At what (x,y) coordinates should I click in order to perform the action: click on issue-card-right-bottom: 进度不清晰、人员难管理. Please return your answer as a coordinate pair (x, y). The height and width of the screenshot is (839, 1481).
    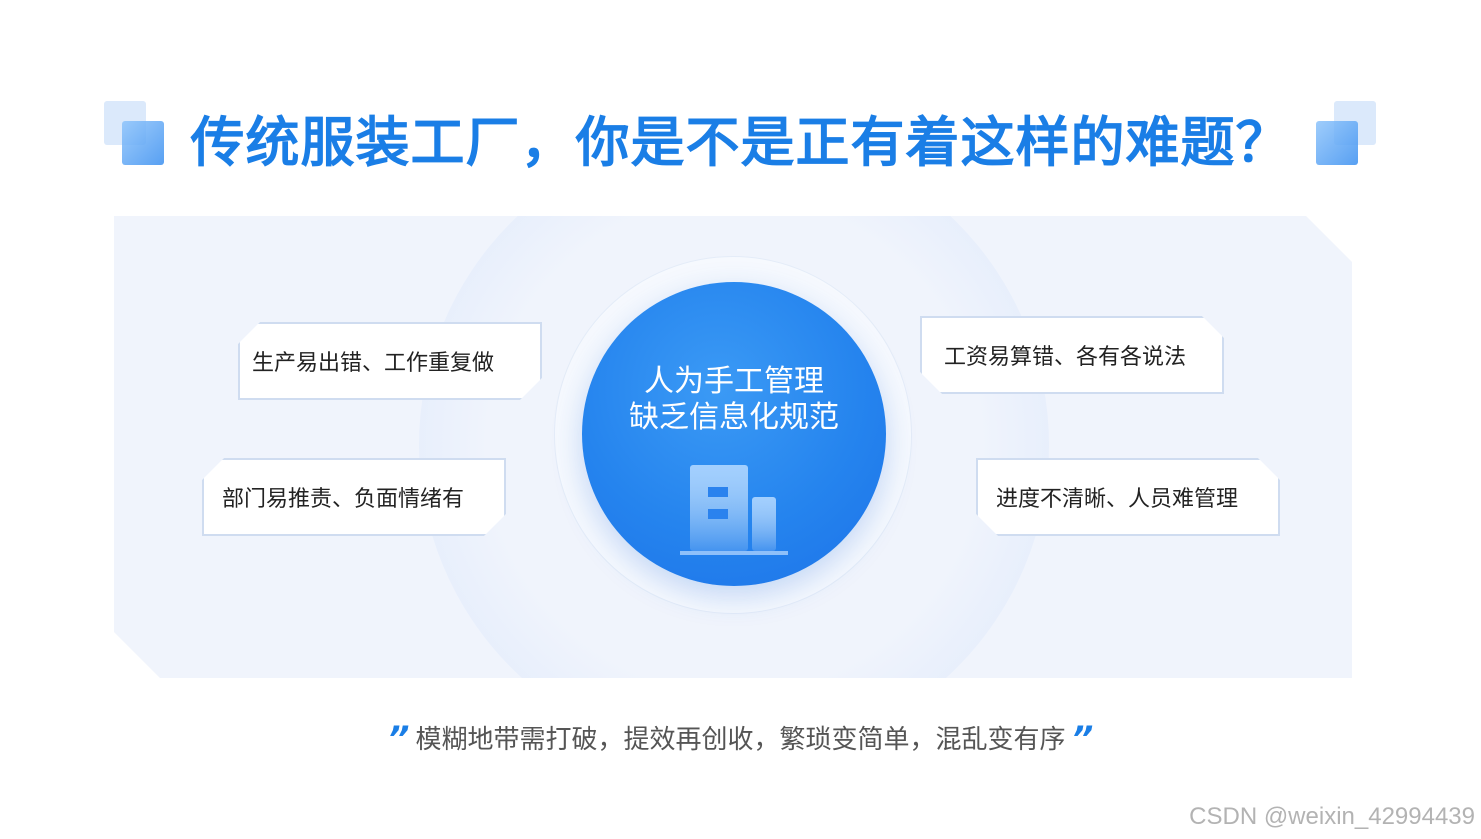
    Looking at the image, I should click on (1128, 497).